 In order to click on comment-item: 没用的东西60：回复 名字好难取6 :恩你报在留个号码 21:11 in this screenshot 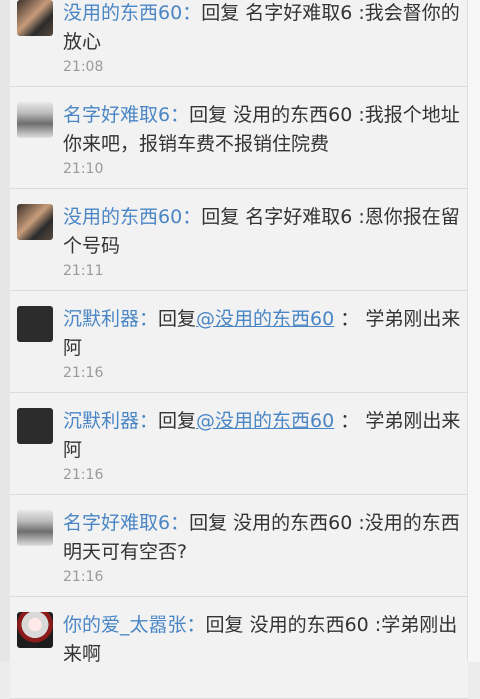, I will do `click(239, 240)`.